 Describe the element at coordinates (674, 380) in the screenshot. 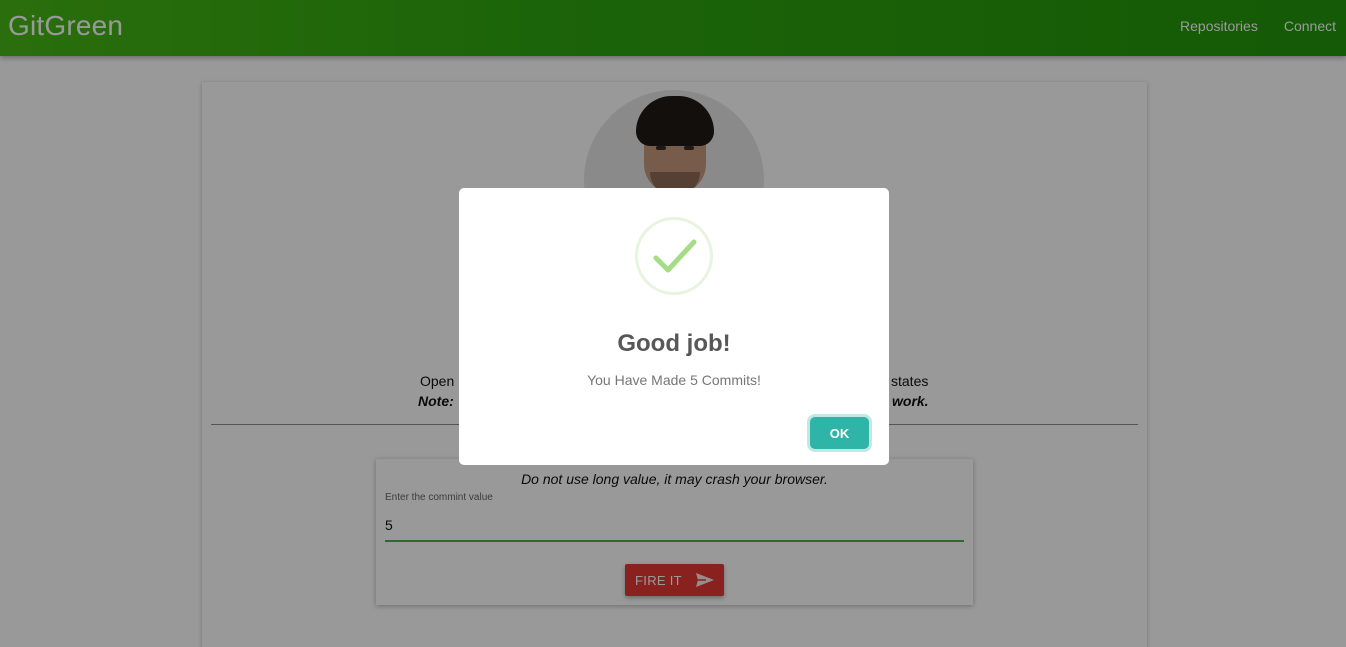

I see `modal-message: You Have Made 5 Commits!` at that location.